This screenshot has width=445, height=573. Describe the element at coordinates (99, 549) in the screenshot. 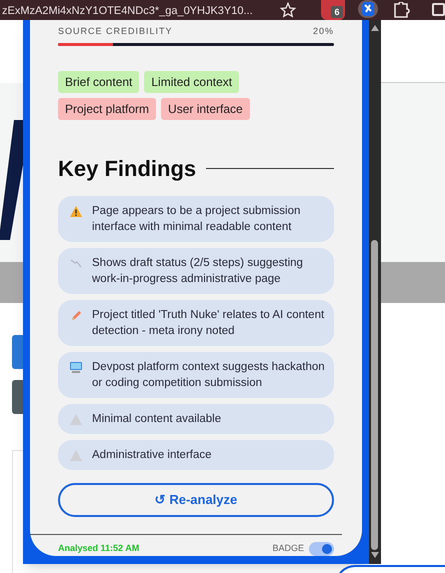

I see `analysis-timestamp: Analysed 11:52 AM` at that location.